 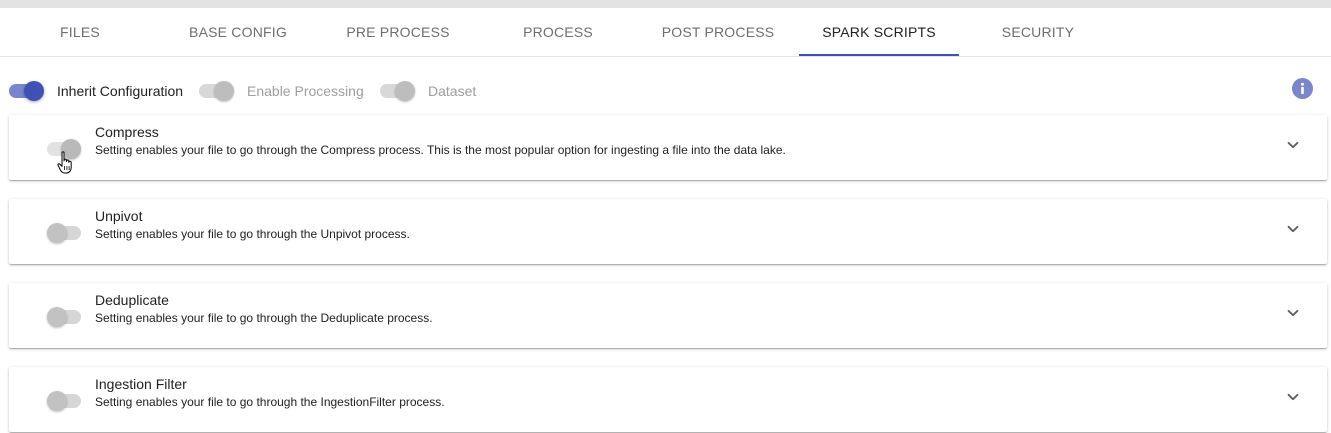 What do you see at coordinates (80, 32) in the screenshot?
I see `tab-files: FILES` at bounding box center [80, 32].